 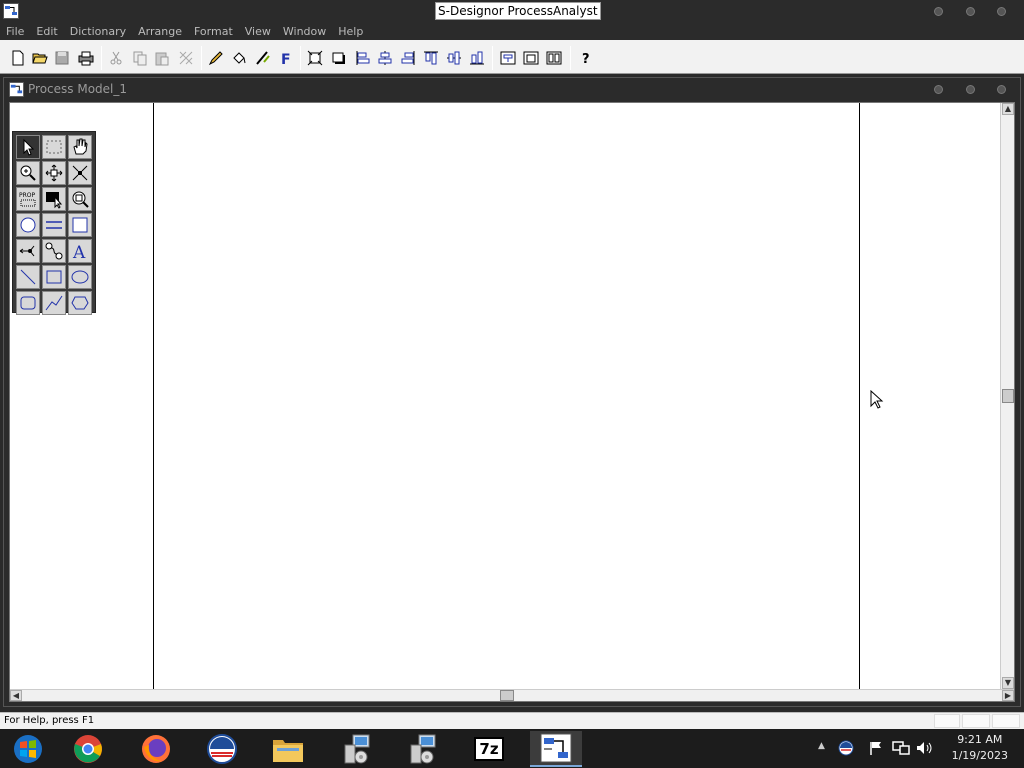 What do you see at coordinates (489, 749) in the screenshot?
I see `7zip-icon: 7z` at bounding box center [489, 749].